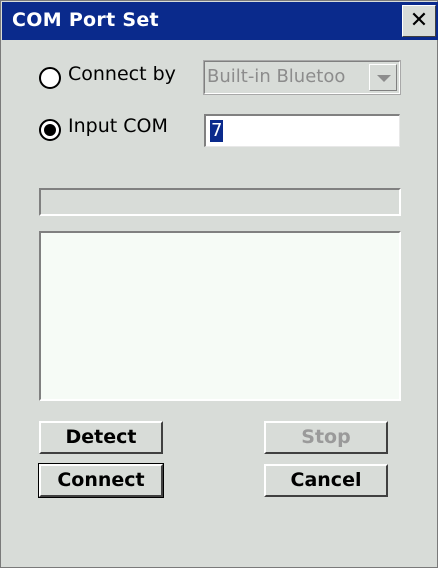 The image size is (438, 568). Describe the element at coordinates (326, 480) in the screenshot. I see `cancel-button: Cancel` at that location.